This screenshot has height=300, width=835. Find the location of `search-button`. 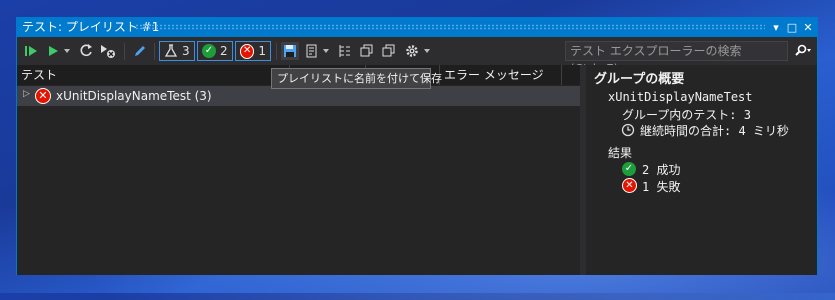

search-button is located at coordinates (803, 51).